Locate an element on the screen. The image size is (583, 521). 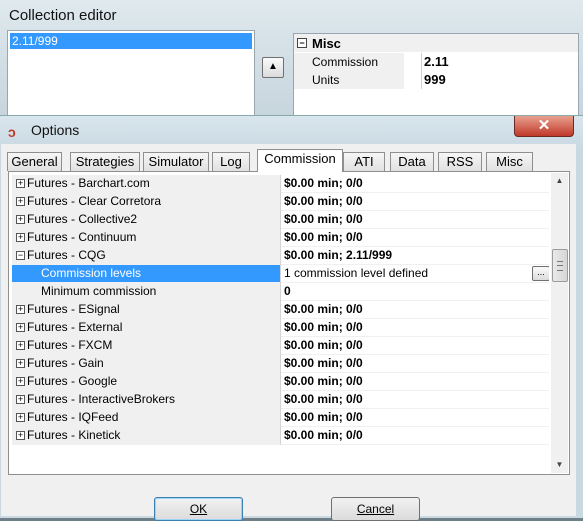
provider-row: + Futures - ESignal $0.00 min; 0/0 is located at coordinates (280, 310).